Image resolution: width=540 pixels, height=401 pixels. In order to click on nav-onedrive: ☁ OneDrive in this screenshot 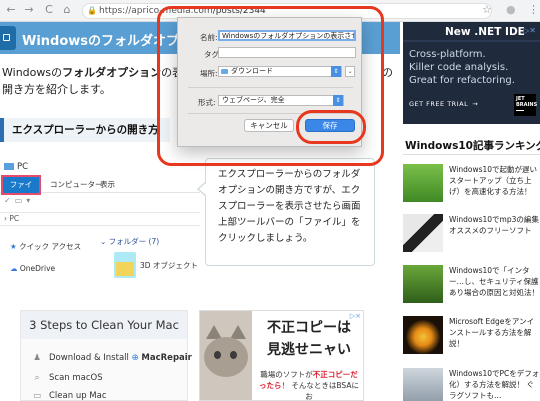, I will do `click(45, 269)`.